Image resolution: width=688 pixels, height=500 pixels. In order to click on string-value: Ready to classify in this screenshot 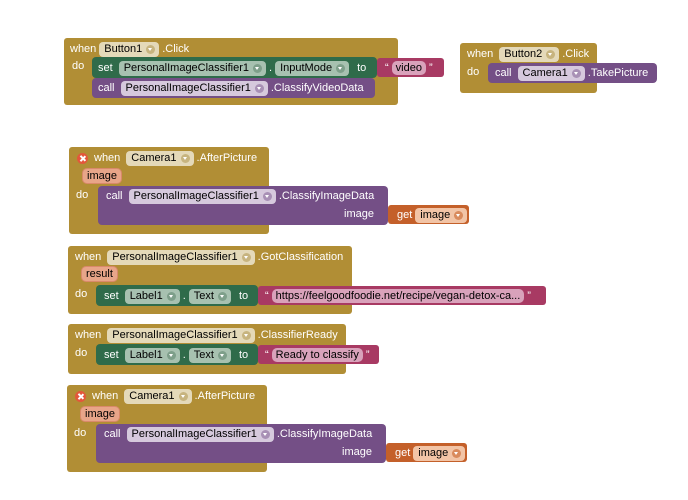, I will do `click(317, 355)`.